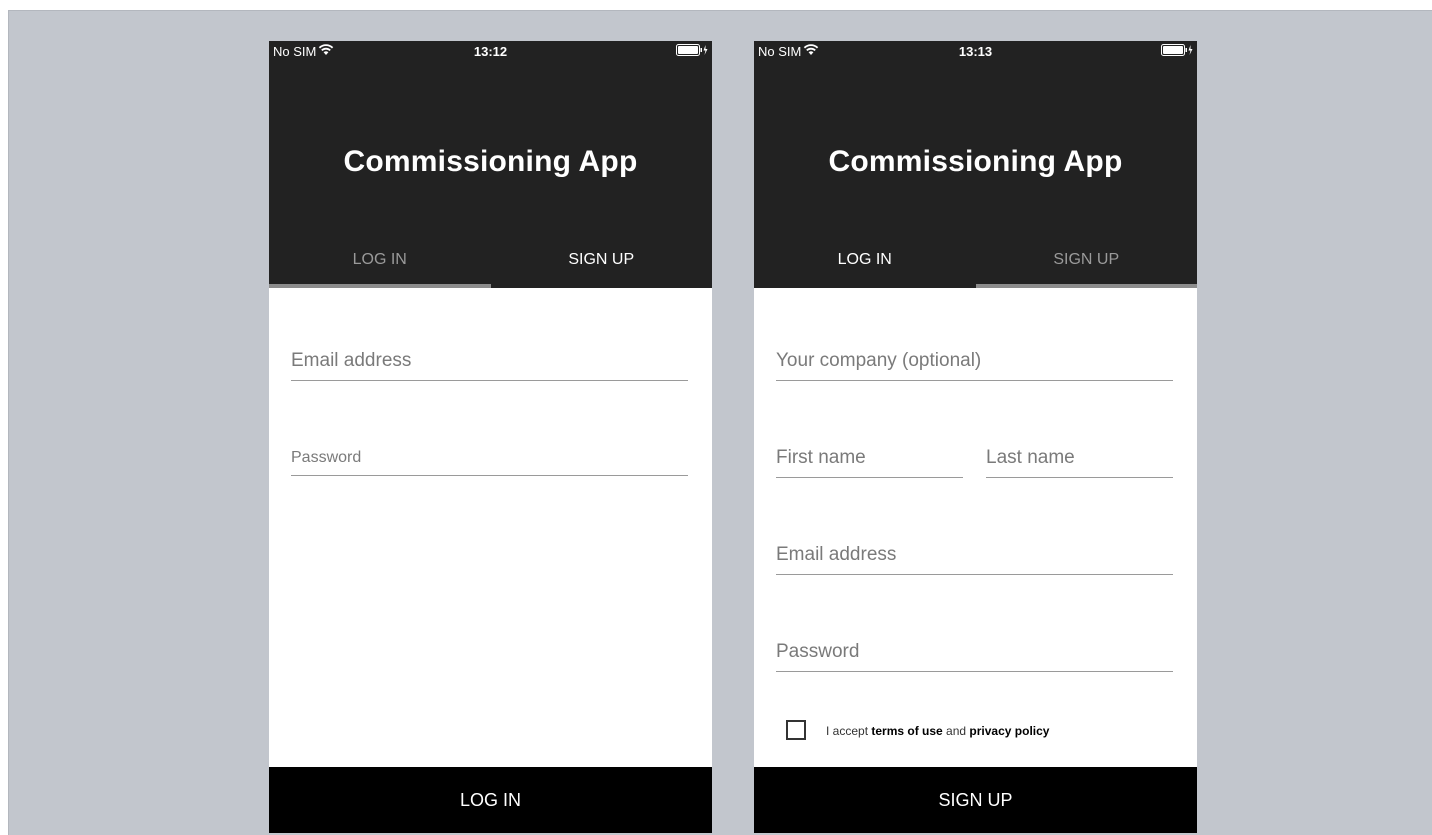 The height and width of the screenshot is (835, 1432). What do you see at coordinates (490, 800) in the screenshot?
I see `login-button: LOG IN` at bounding box center [490, 800].